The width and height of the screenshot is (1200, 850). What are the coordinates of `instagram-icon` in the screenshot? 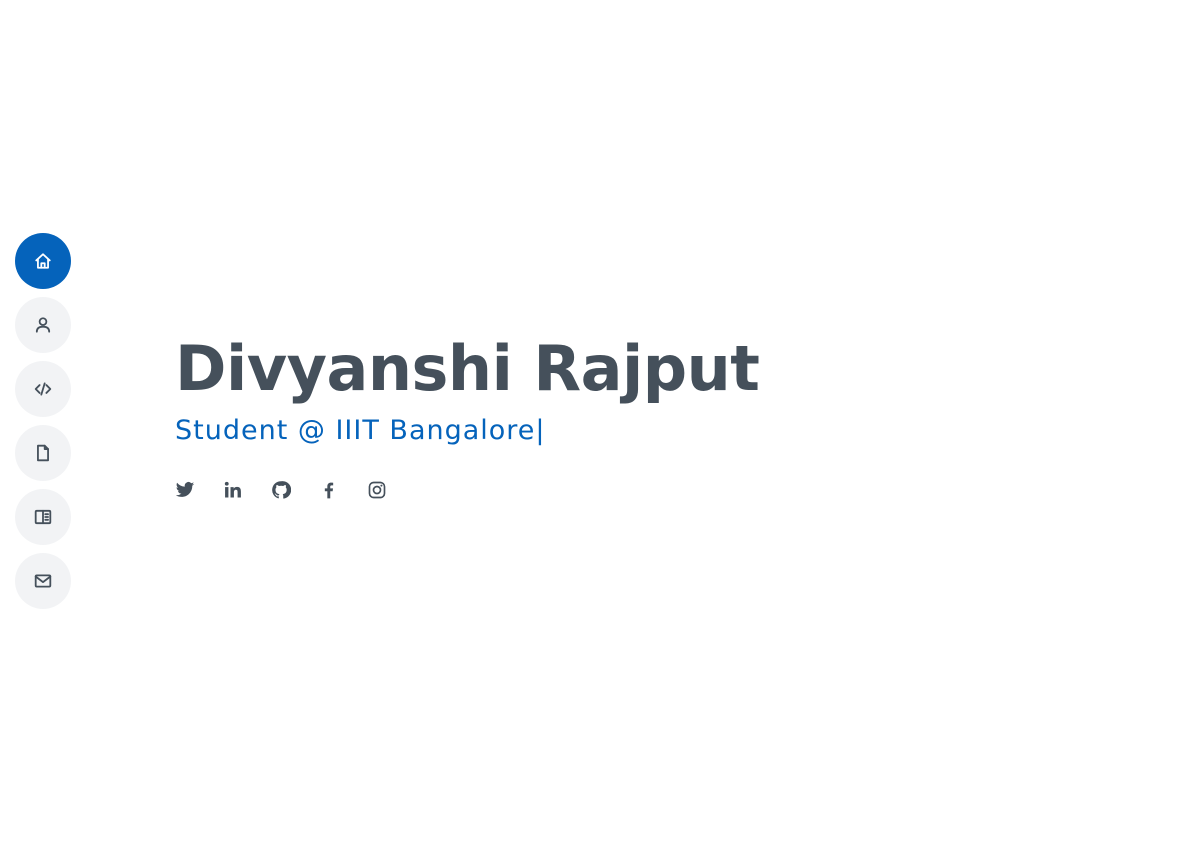 It's located at (377, 490).